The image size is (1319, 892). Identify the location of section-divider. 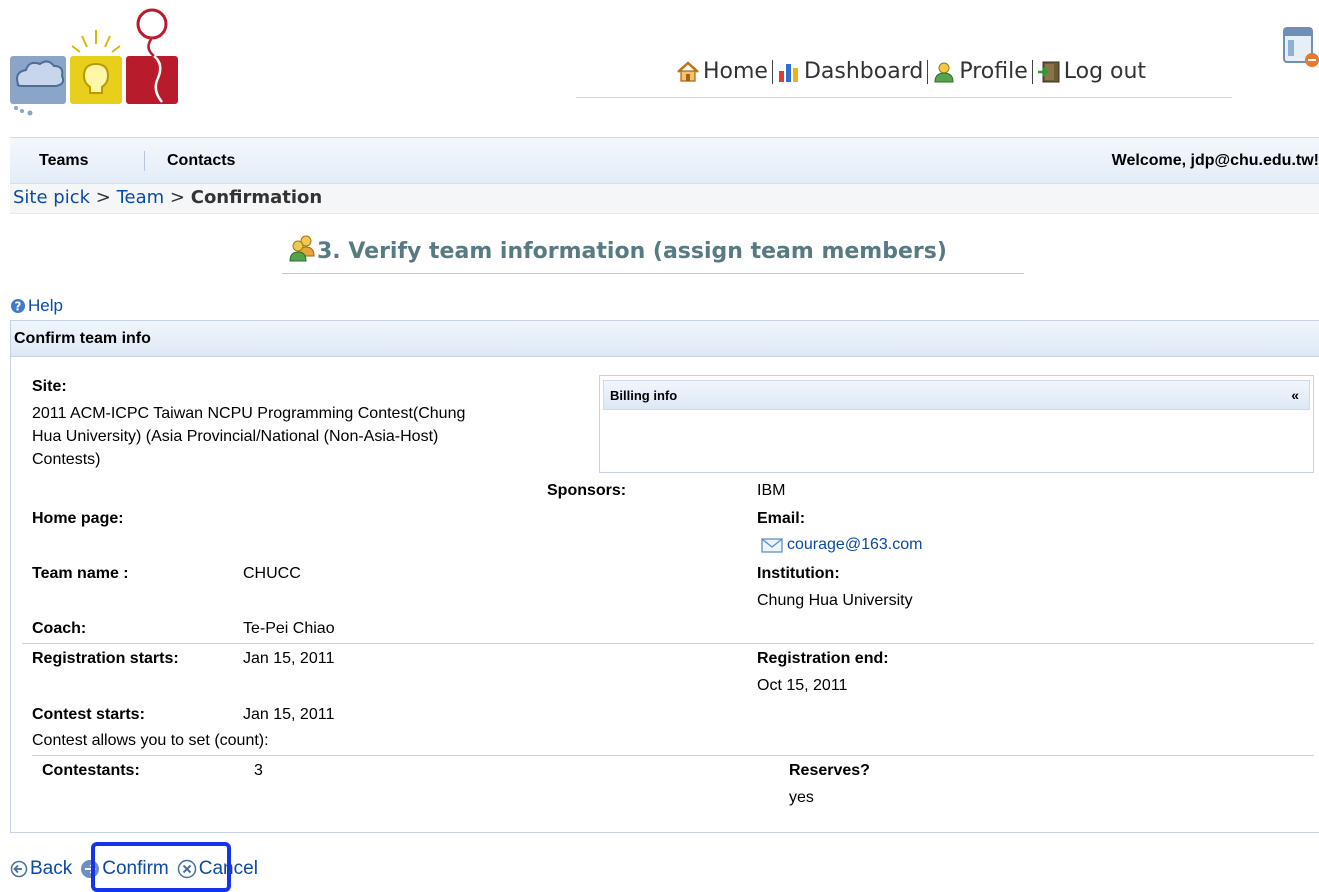
(668, 643).